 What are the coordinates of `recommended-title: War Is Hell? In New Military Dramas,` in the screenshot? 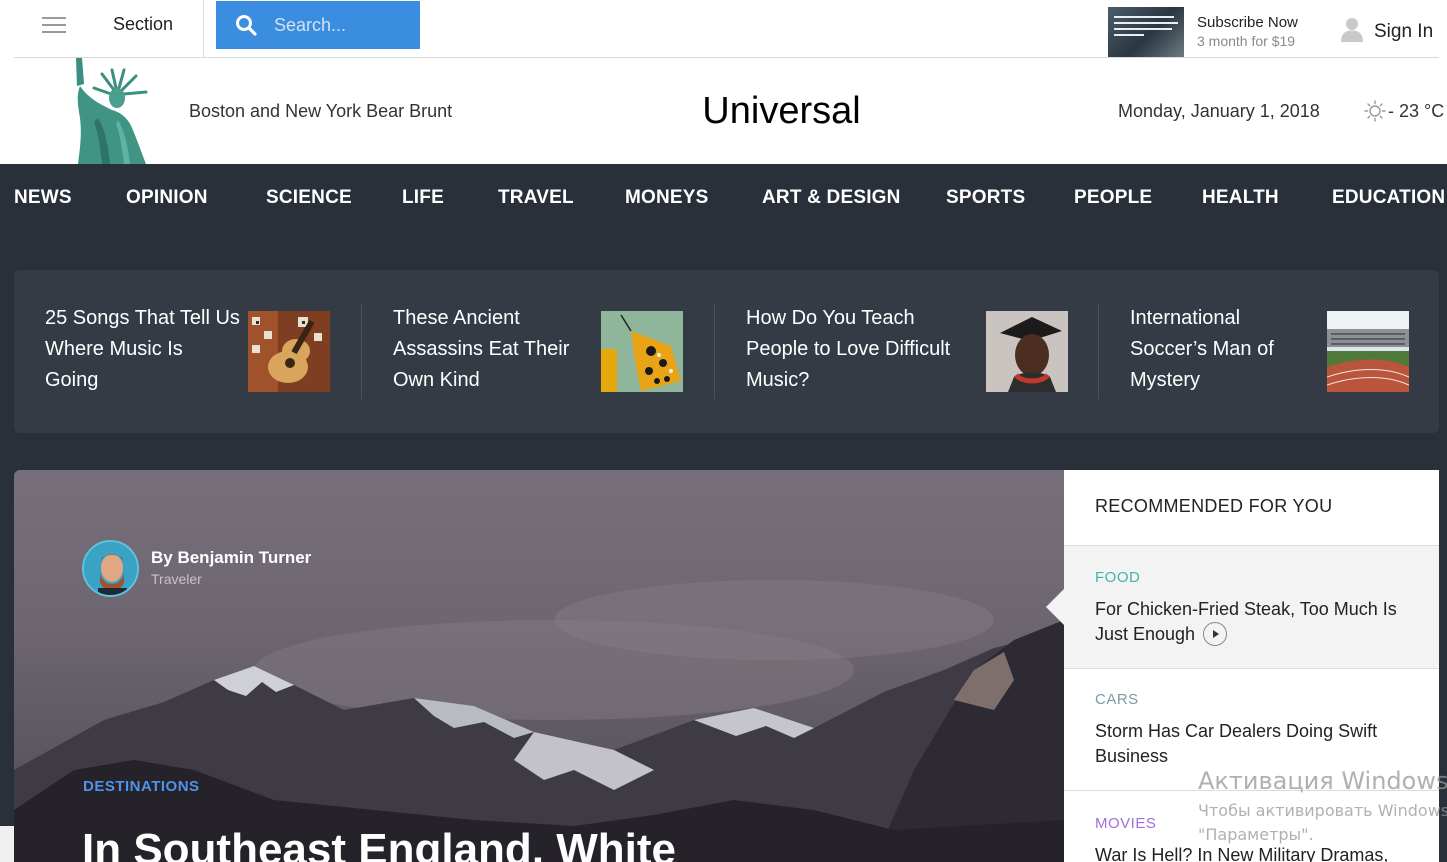 It's located at (1265, 852).